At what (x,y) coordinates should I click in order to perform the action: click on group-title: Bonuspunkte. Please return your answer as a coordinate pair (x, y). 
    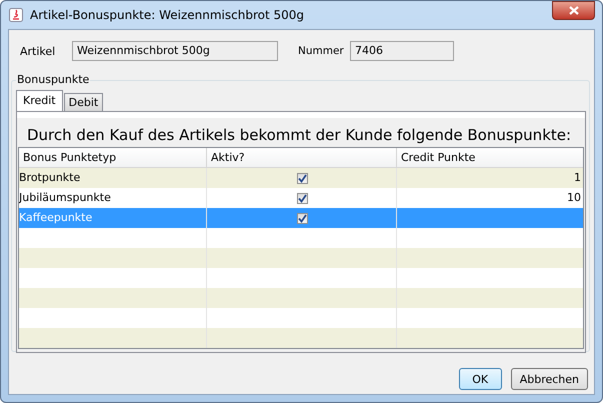
    Looking at the image, I should click on (53, 80).